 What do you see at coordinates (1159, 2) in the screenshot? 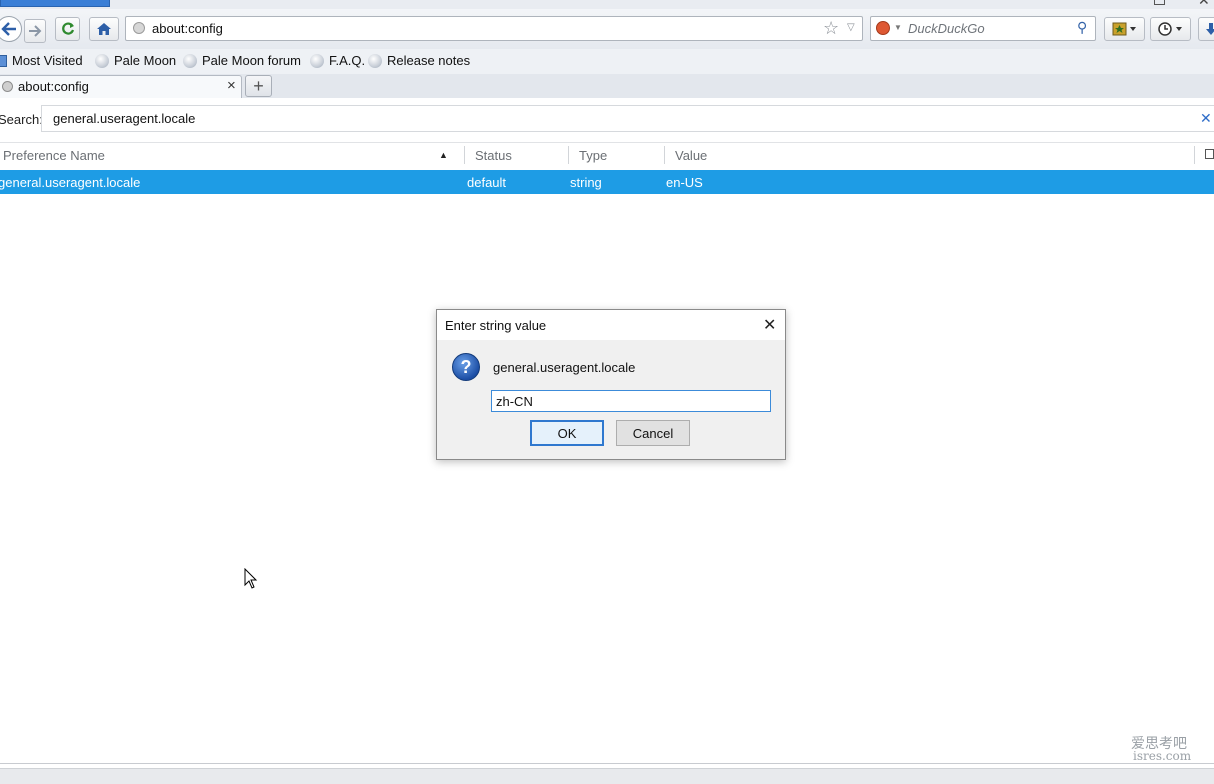
I see `maximize-icon` at bounding box center [1159, 2].